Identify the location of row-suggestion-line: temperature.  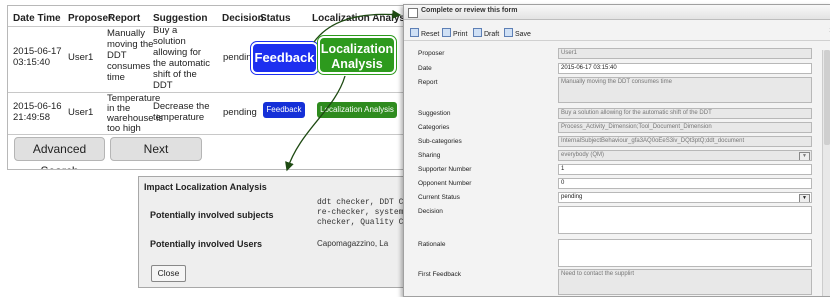
(178, 118).